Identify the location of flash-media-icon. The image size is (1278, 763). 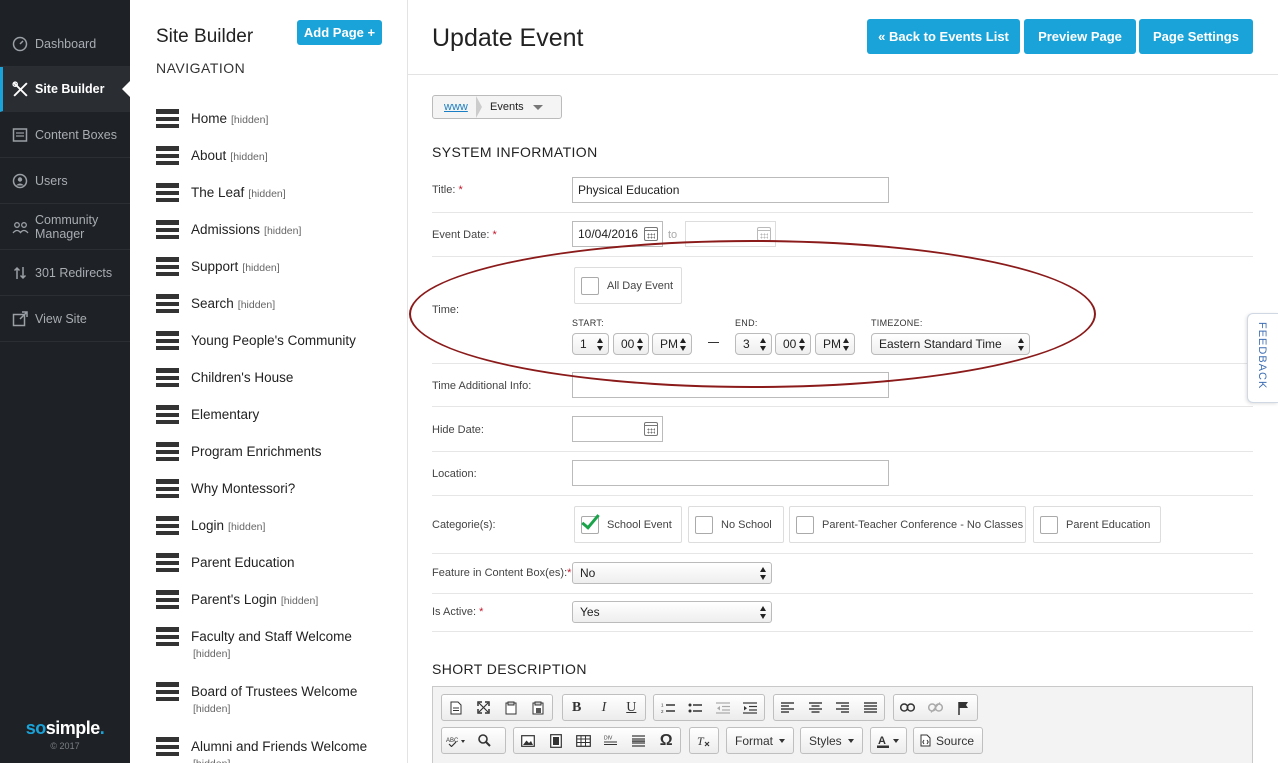
(556, 740).